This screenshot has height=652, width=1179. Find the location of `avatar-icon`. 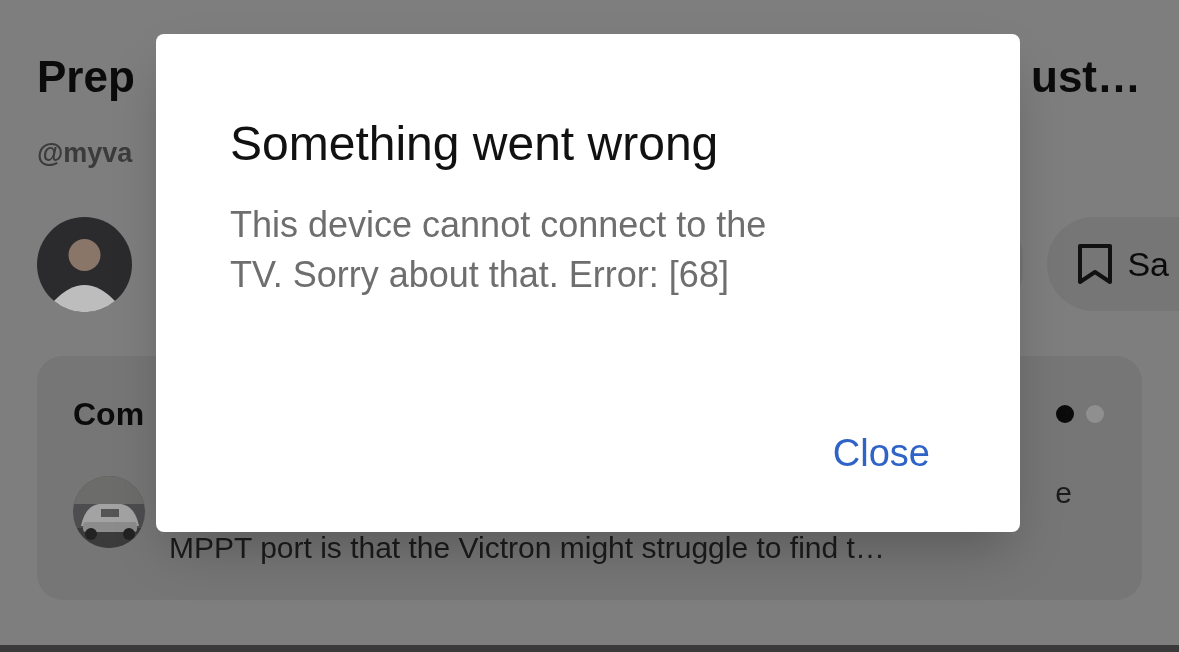

avatar-icon is located at coordinates (84, 264).